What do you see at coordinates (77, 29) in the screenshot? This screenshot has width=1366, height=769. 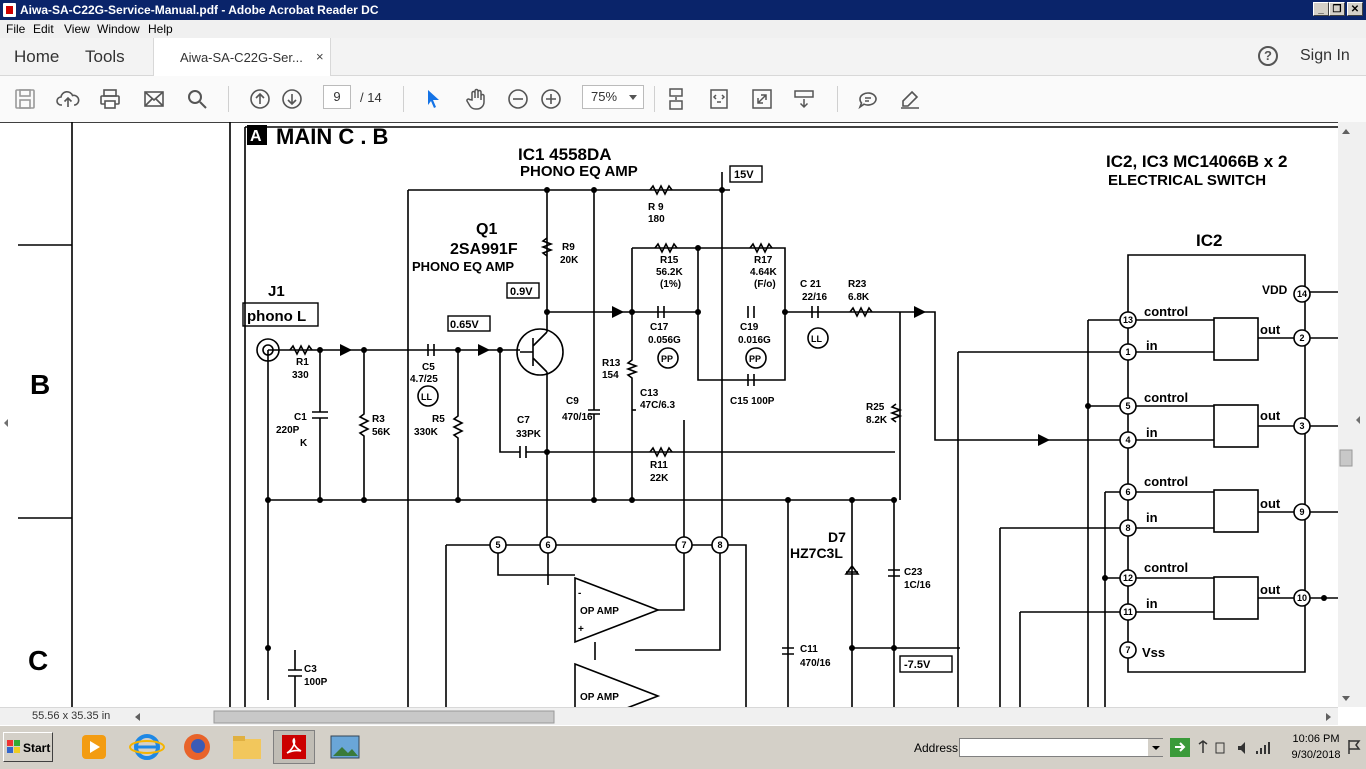 I see `menu-view: View` at bounding box center [77, 29].